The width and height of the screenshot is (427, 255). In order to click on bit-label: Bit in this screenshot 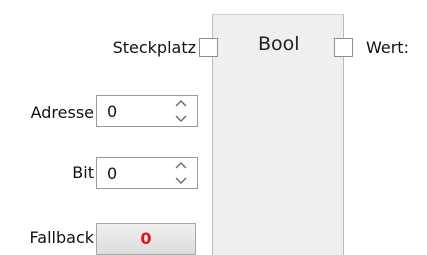, I will do `click(83, 172)`.